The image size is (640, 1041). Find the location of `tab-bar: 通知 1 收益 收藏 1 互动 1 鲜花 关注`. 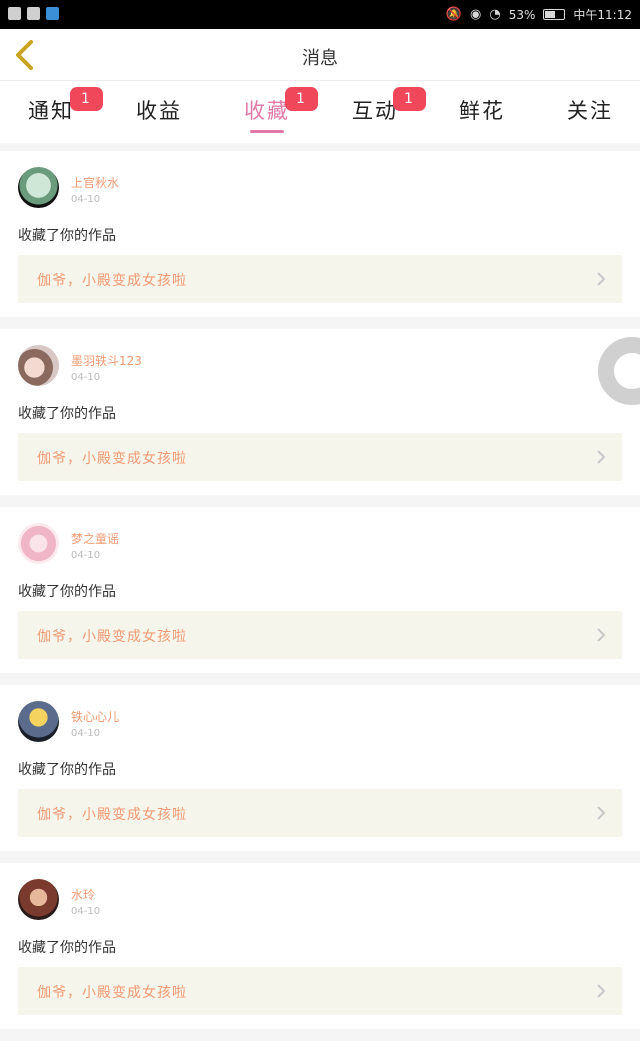

tab-bar: 通知 1 收益 收藏 1 互动 1 鲜花 关注 is located at coordinates (320, 112).